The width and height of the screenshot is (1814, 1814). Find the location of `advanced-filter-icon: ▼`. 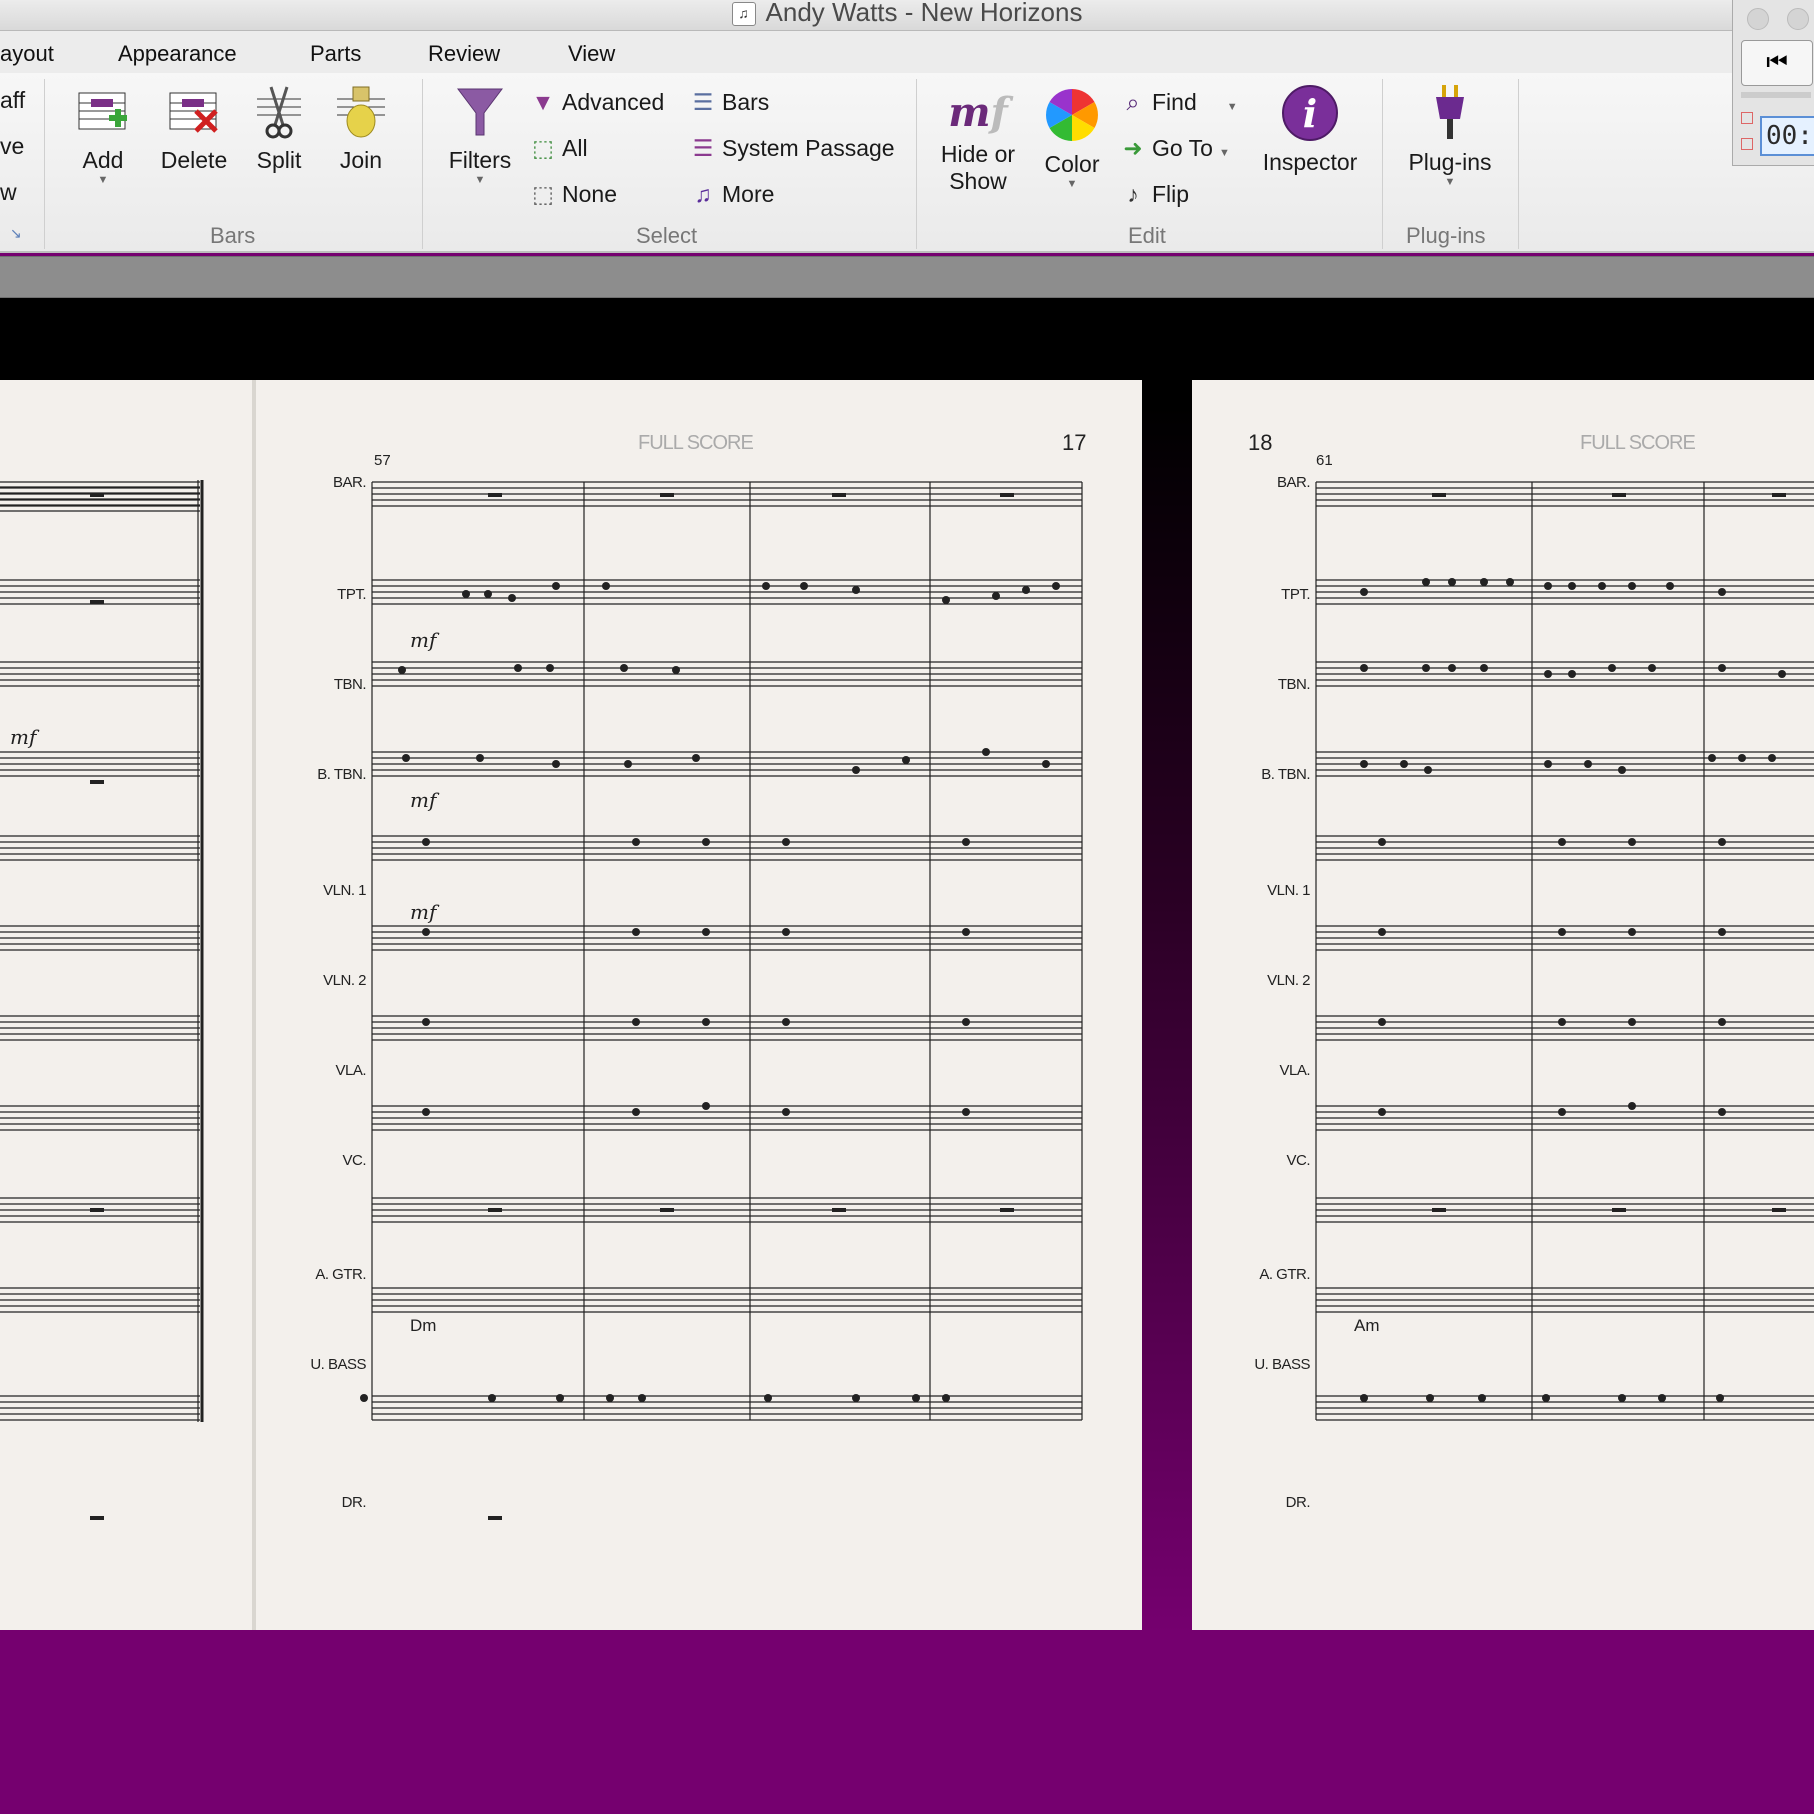

advanced-filter-icon: ▼ is located at coordinates (543, 102).